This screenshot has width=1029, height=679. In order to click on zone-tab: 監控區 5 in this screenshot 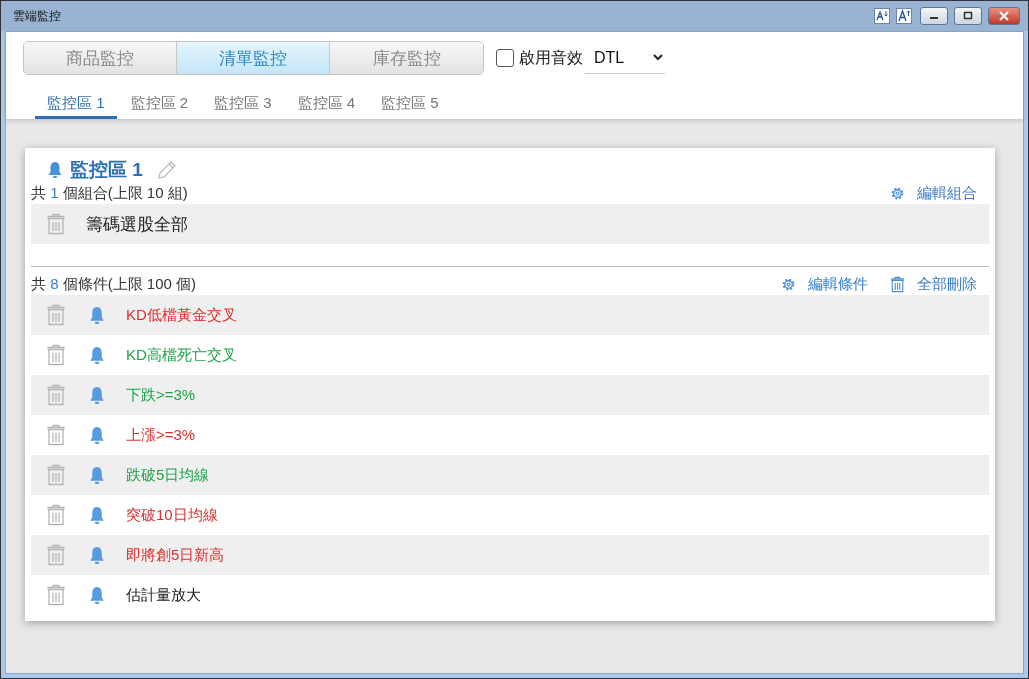, I will do `click(410, 105)`.